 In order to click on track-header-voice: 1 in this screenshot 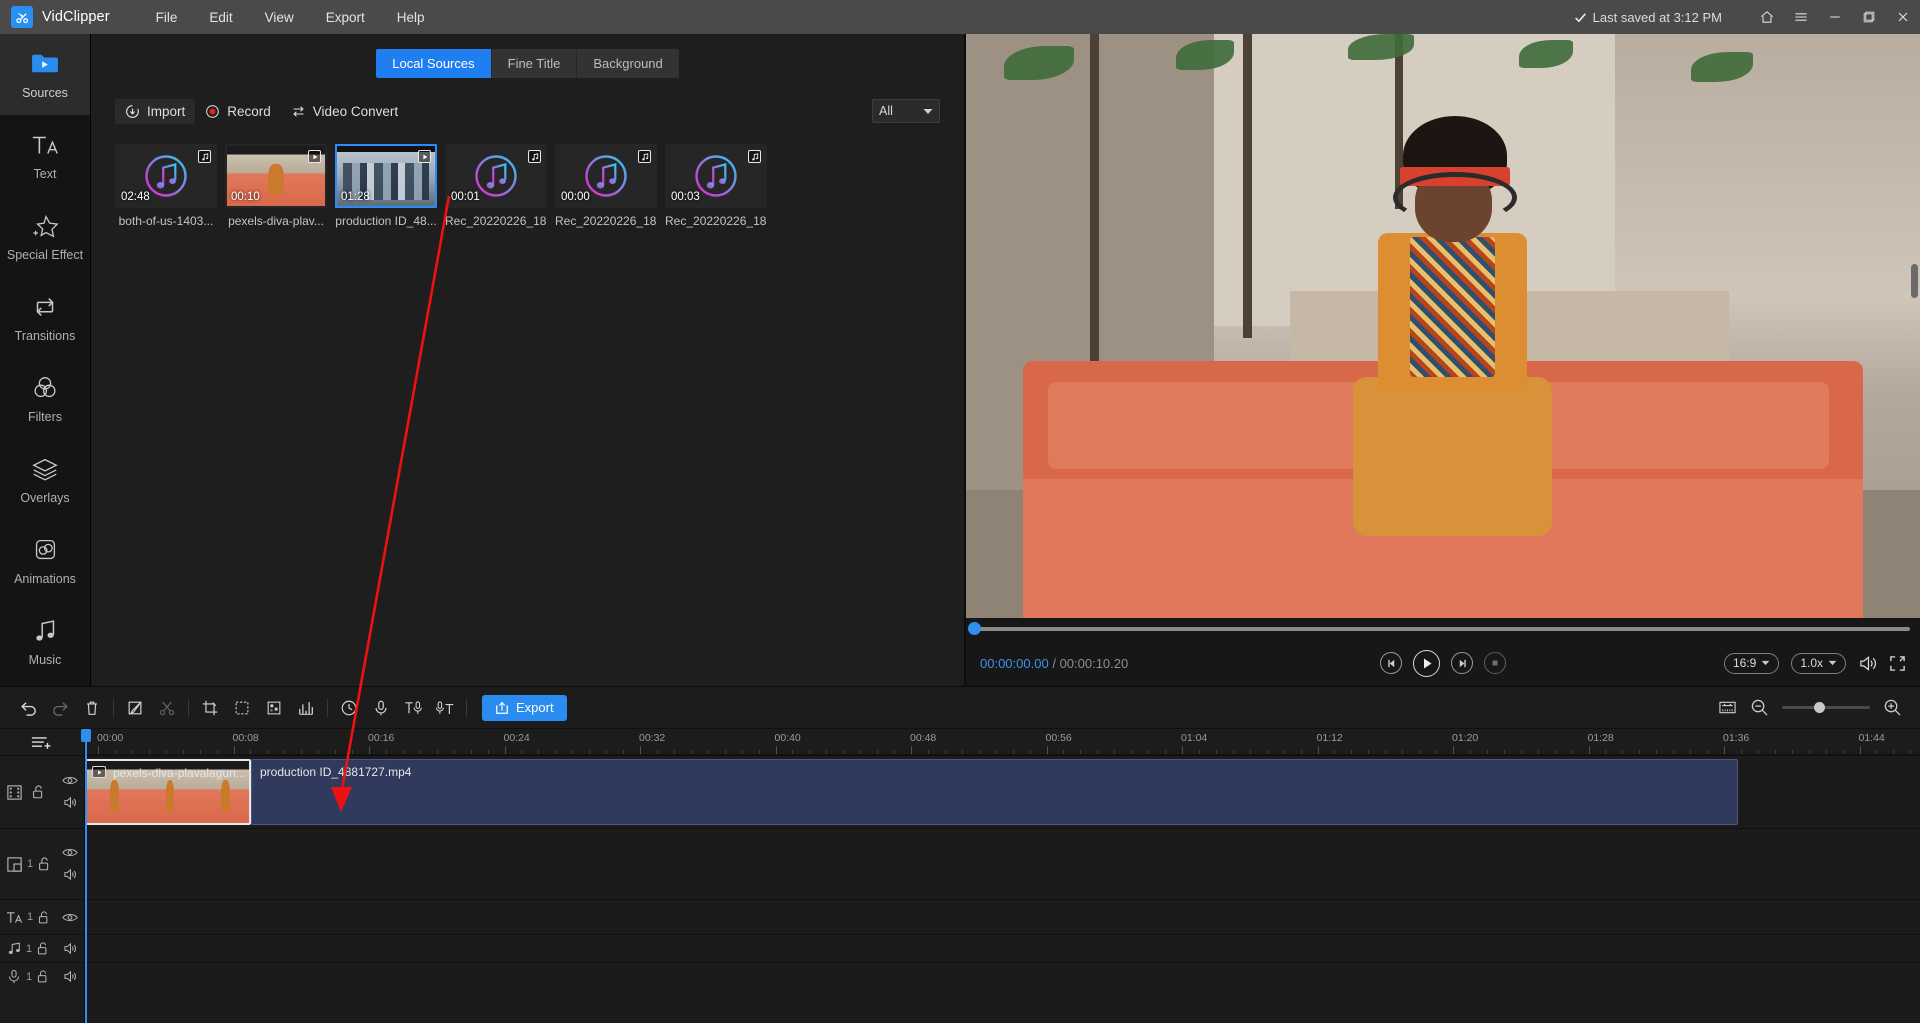, I will do `click(42, 976)`.